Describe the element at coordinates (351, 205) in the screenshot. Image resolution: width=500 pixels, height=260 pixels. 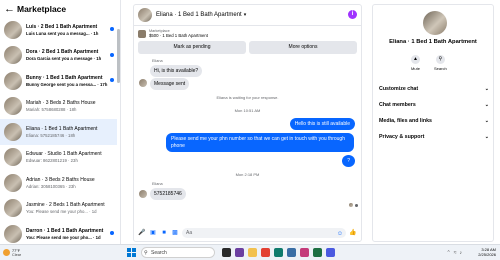
I see `read-receipt-avatar` at that location.